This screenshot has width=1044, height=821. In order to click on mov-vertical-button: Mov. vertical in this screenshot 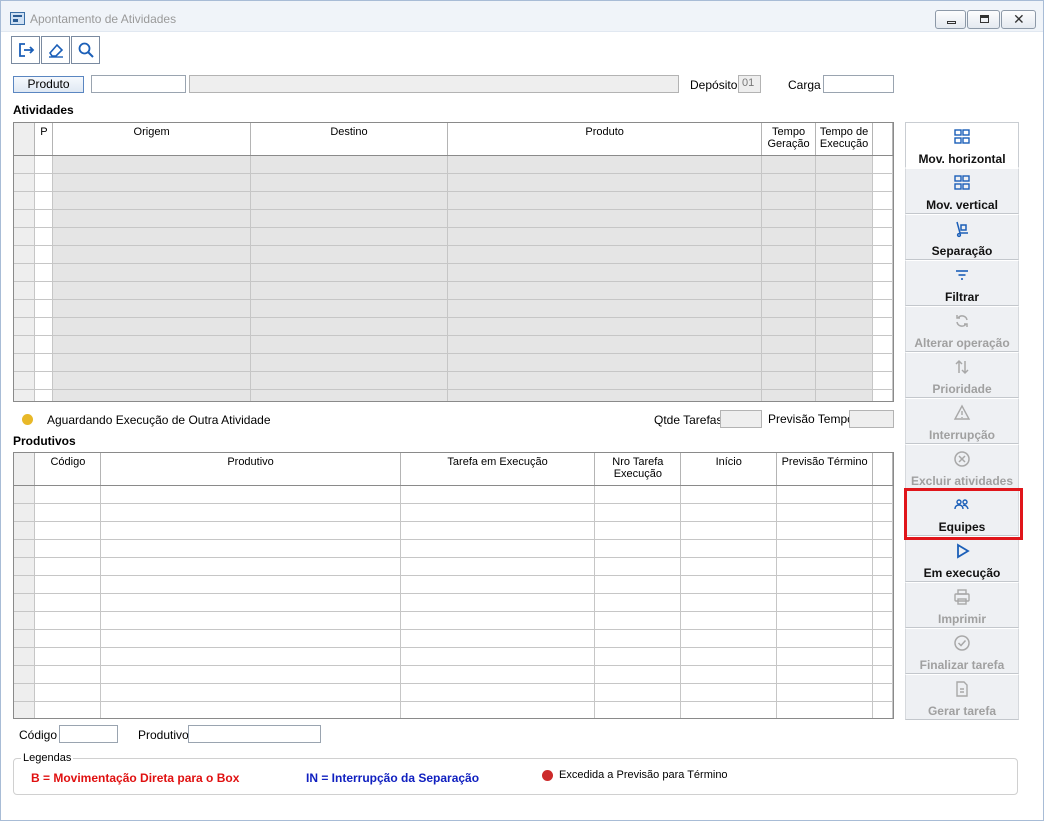, I will do `click(962, 191)`.